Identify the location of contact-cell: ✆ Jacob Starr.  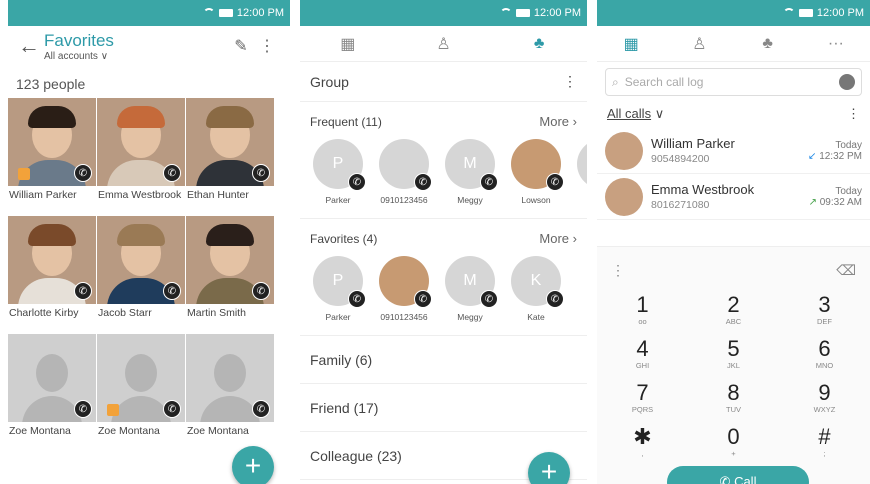
(141, 275).